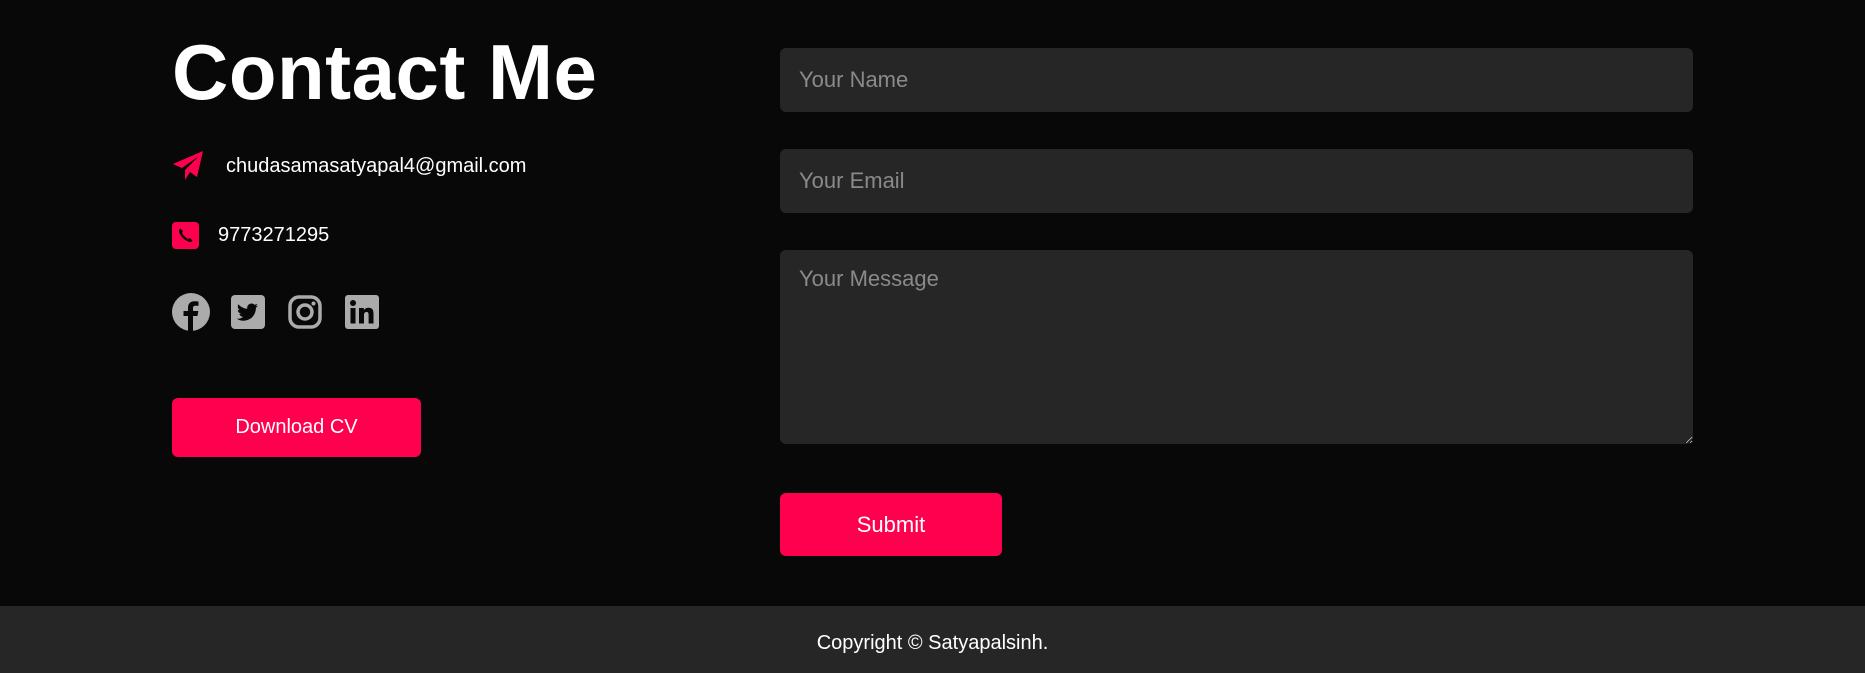 The height and width of the screenshot is (673, 1865). I want to click on facebook-icon, so click(191, 312).